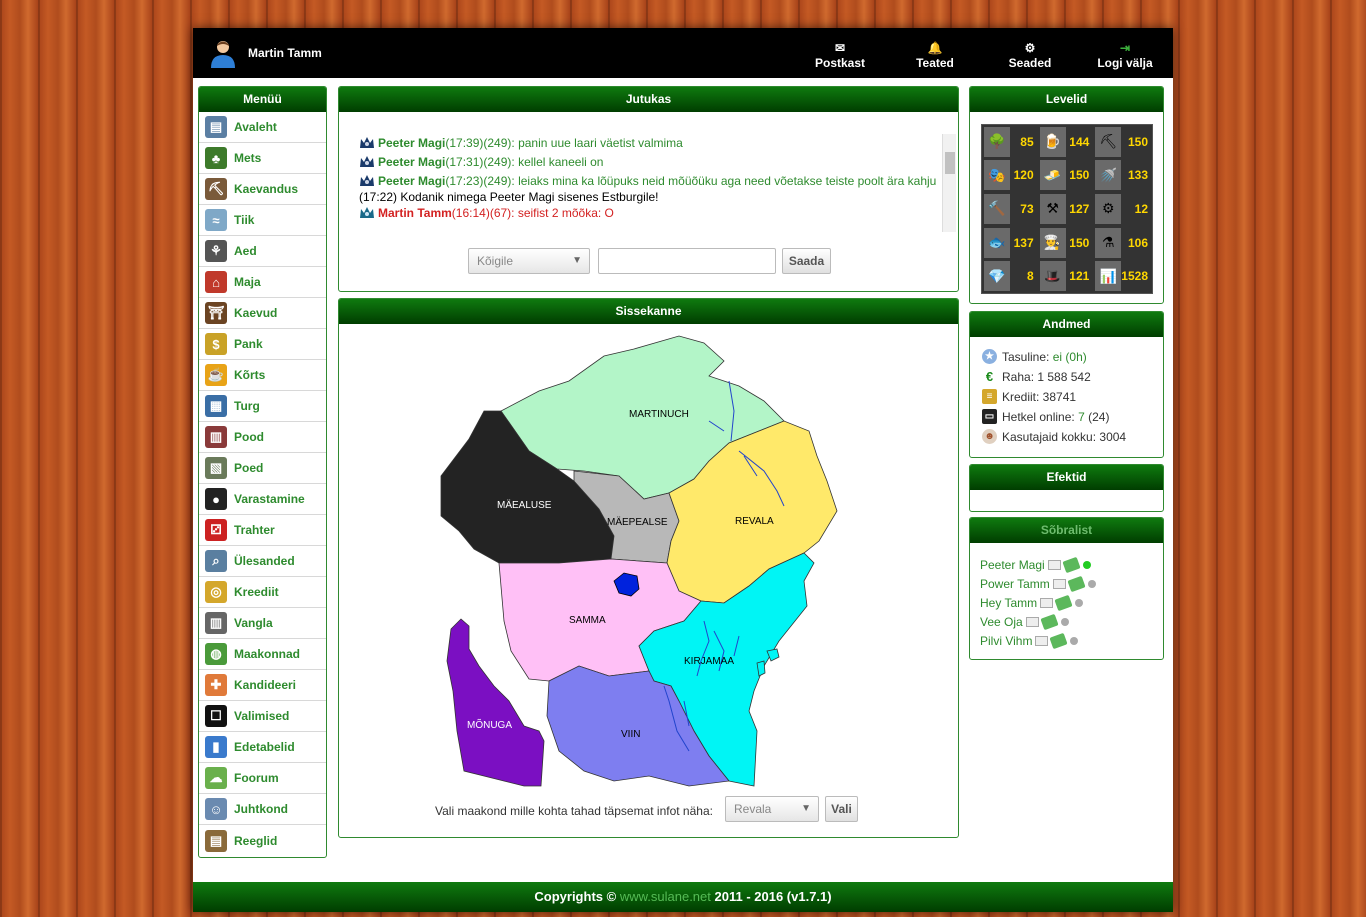 The image size is (1366, 917). Describe the element at coordinates (665, 896) in the screenshot. I see `footer-link: www.sulane.net` at that location.